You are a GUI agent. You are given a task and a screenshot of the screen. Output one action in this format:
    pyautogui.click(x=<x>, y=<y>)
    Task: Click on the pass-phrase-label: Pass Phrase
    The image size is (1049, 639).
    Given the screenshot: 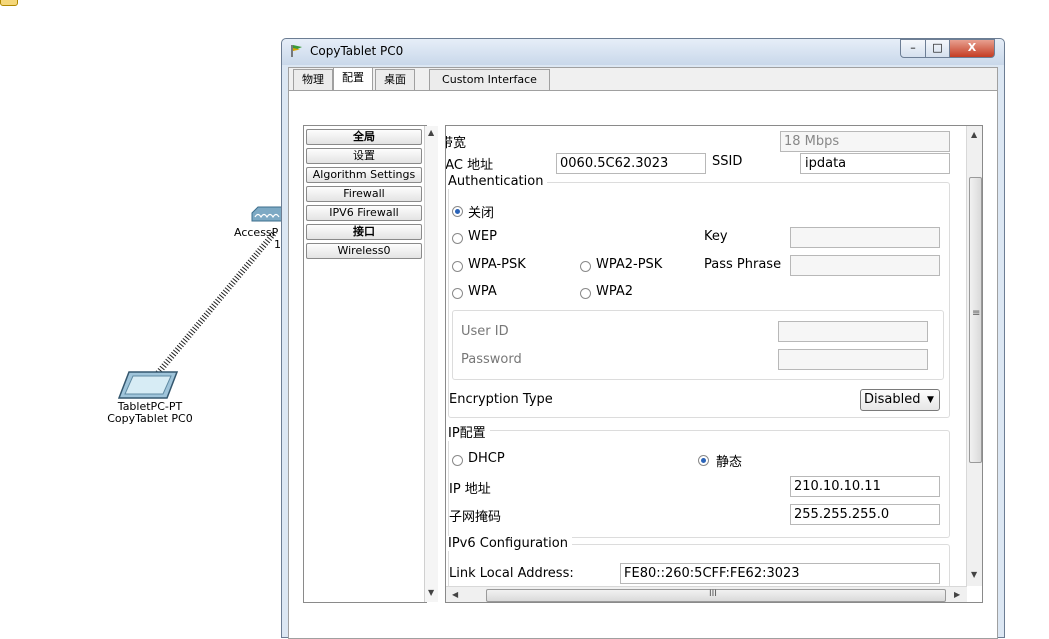 What is the action you would take?
    pyautogui.click(x=743, y=264)
    